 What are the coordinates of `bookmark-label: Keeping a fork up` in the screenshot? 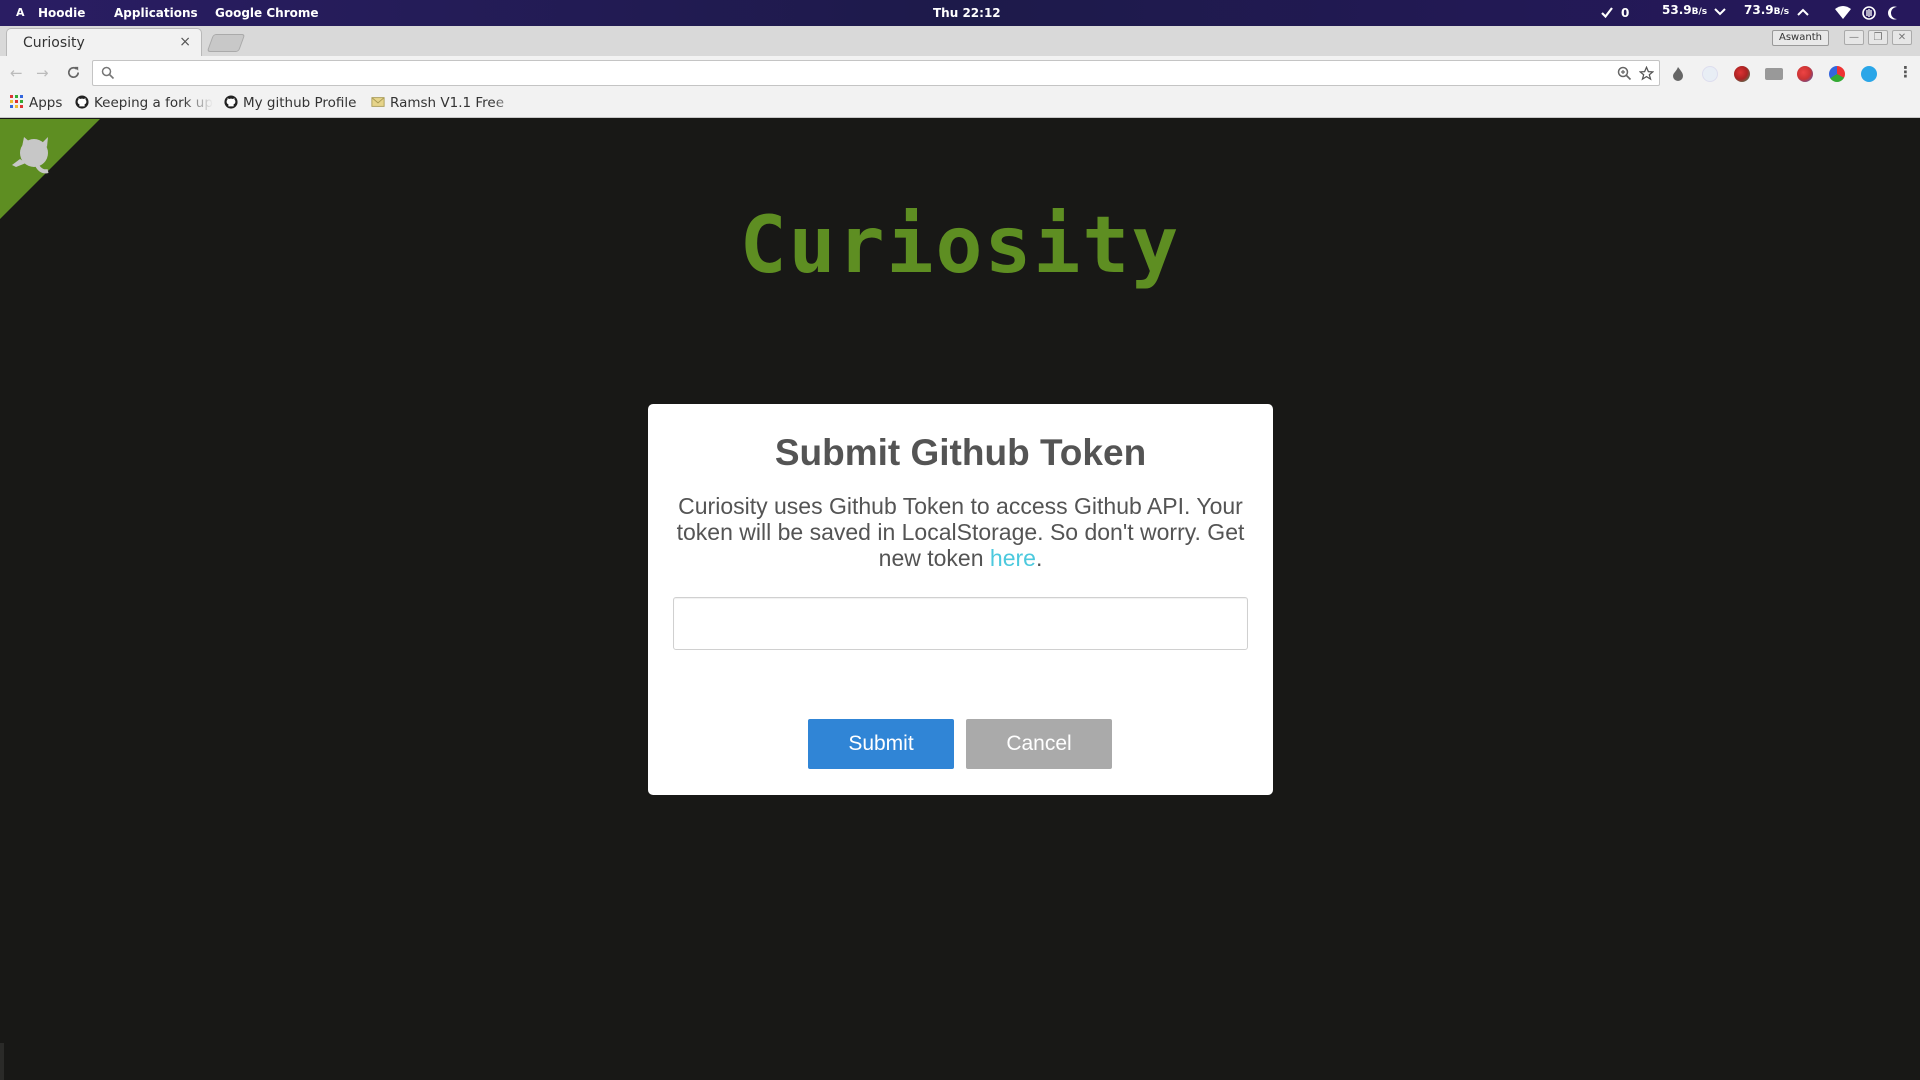 It's located at (153, 103).